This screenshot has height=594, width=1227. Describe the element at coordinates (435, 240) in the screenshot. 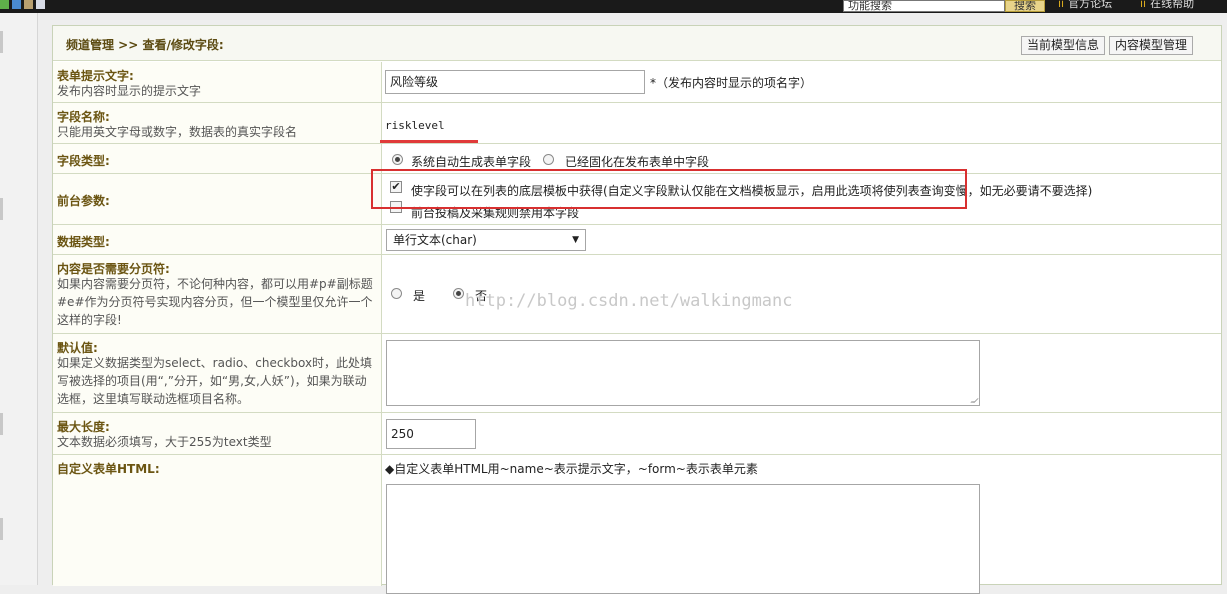

I see `data-type-selected: 单行文本(char)` at that location.